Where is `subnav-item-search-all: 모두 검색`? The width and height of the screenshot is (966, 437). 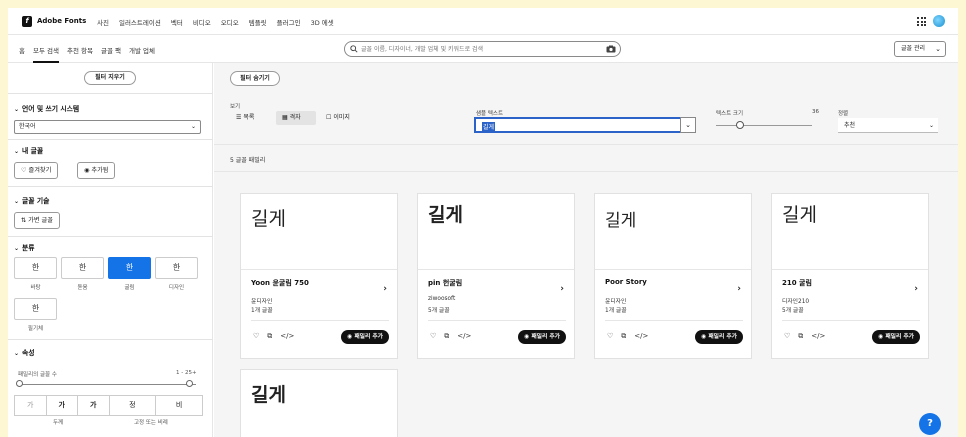
subnav-item-search-all: 모두 검색 is located at coordinates (45, 54).